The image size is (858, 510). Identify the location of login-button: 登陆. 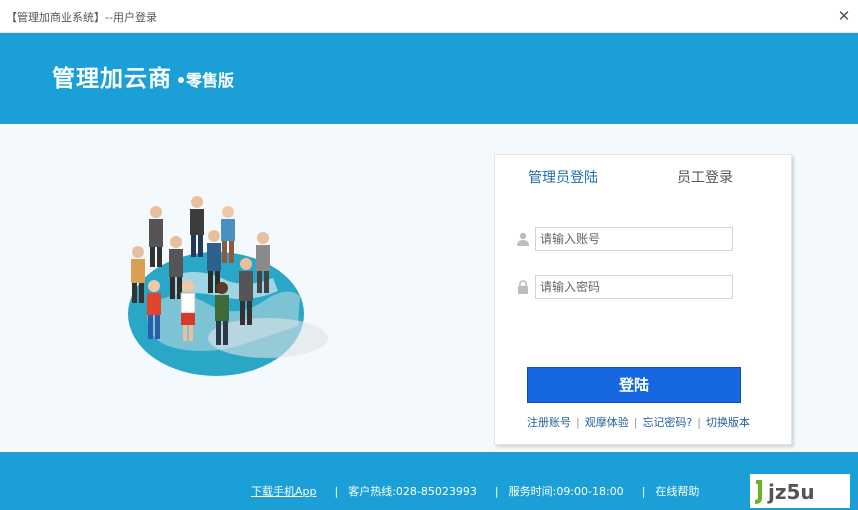
(634, 385).